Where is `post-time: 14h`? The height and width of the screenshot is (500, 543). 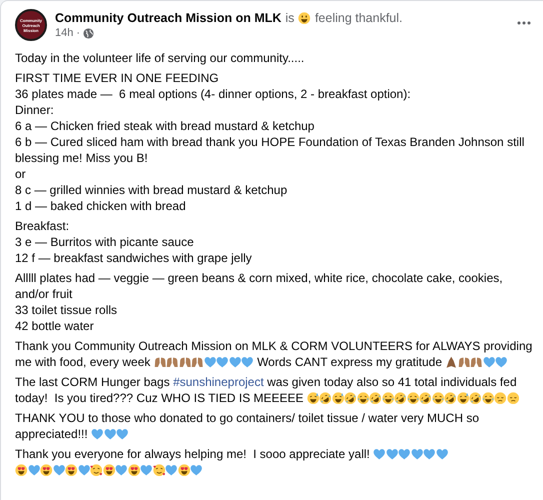
post-time: 14h is located at coordinates (64, 33).